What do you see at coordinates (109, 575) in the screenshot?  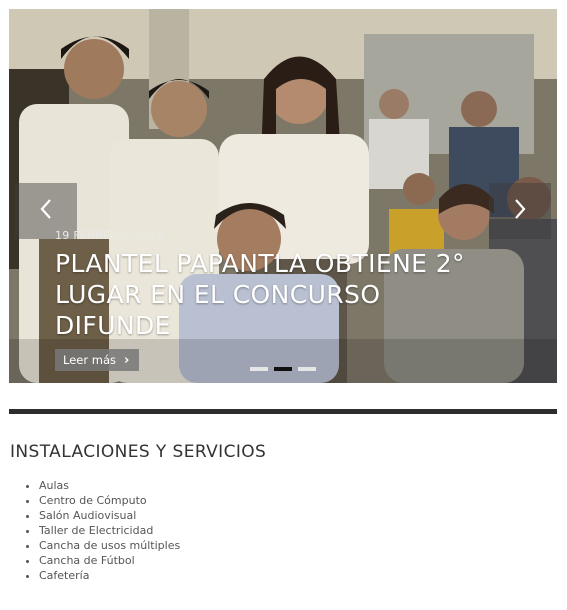 I see `list-item: Cafetería` at bounding box center [109, 575].